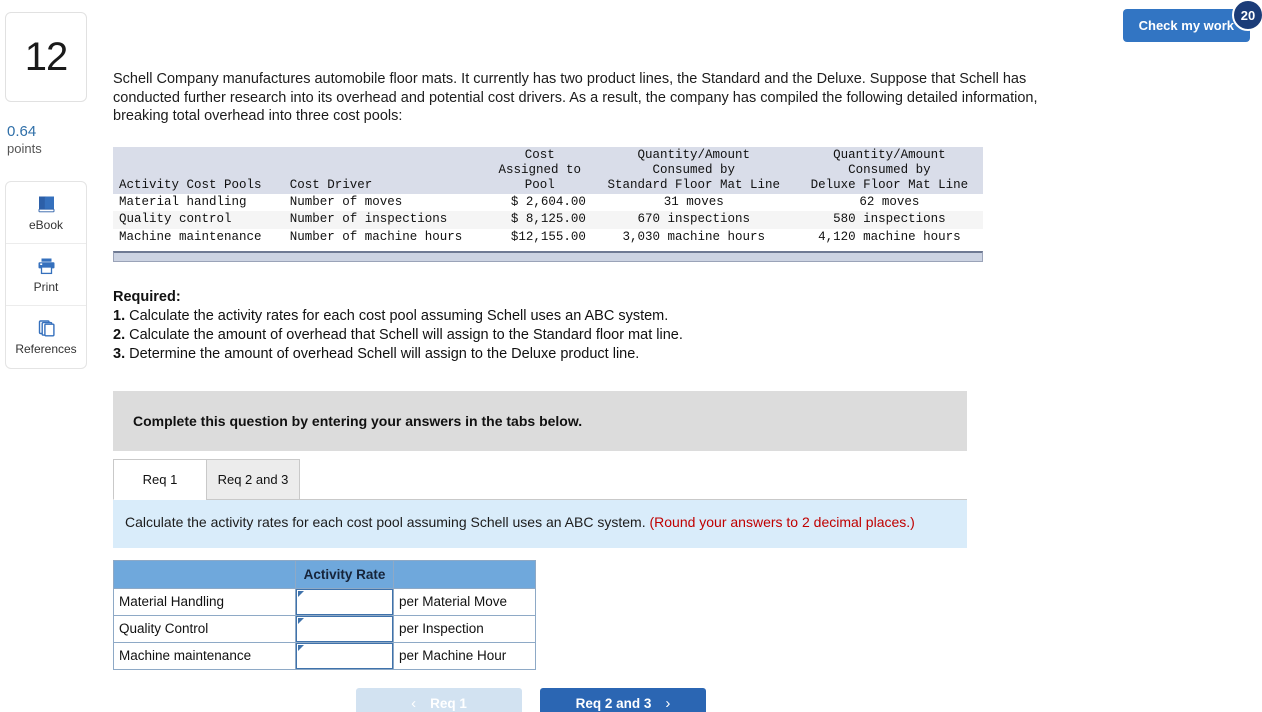 The image size is (1262, 712). What do you see at coordinates (198, 170) in the screenshot?
I see `column-header: Activity Cost Pools` at bounding box center [198, 170].